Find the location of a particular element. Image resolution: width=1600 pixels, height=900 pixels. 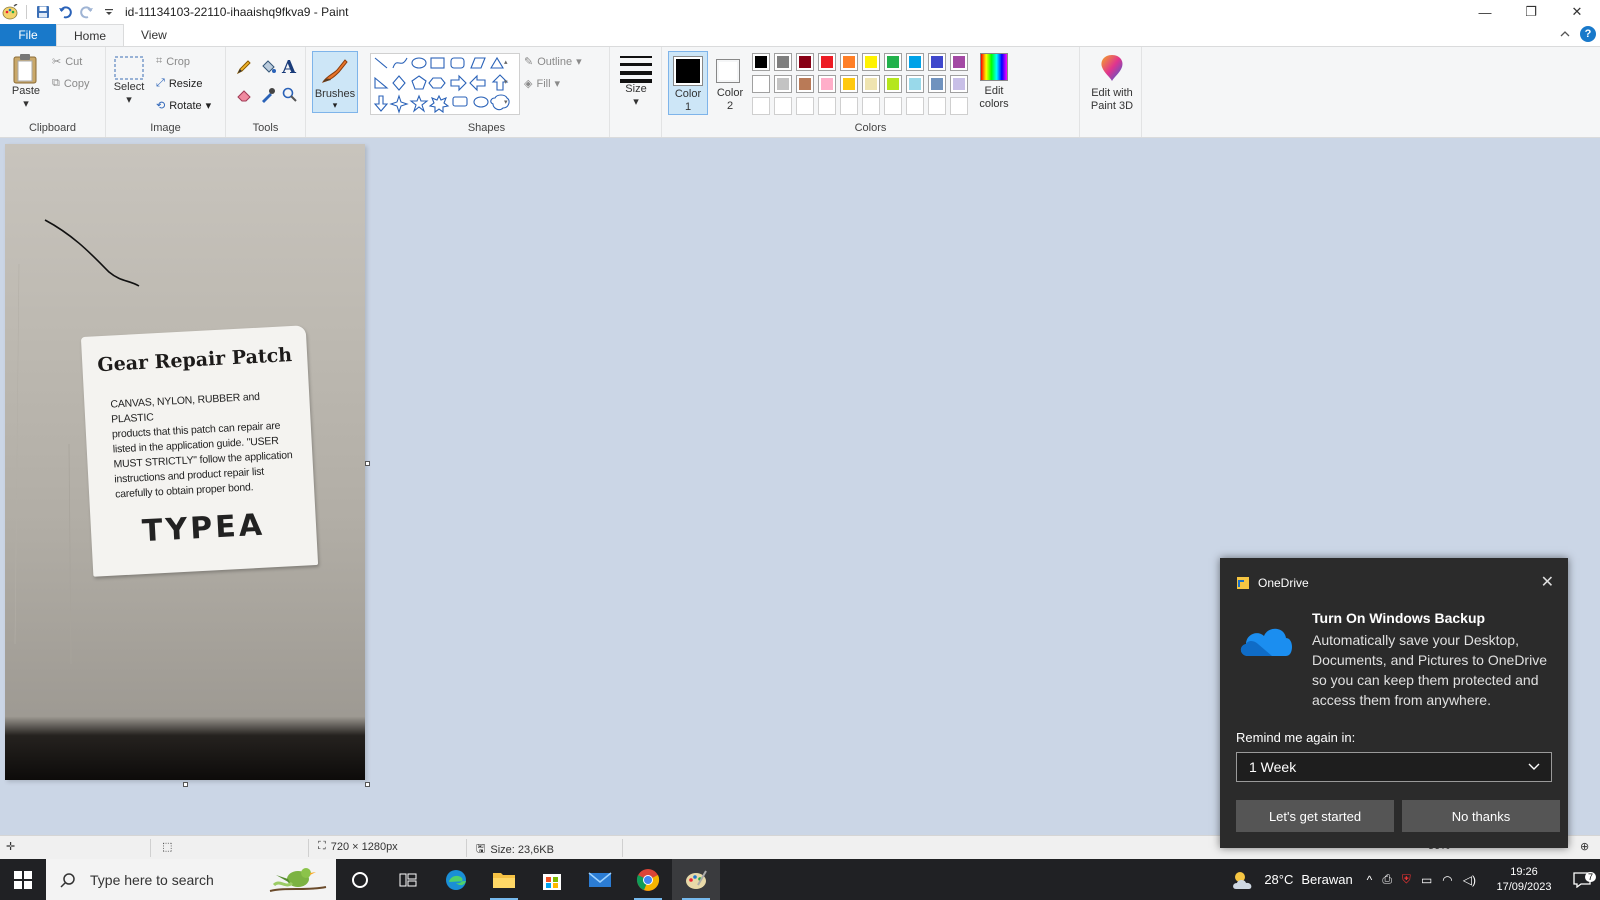

toast-close-button: ✕ is located at coordinates (1547, 582).